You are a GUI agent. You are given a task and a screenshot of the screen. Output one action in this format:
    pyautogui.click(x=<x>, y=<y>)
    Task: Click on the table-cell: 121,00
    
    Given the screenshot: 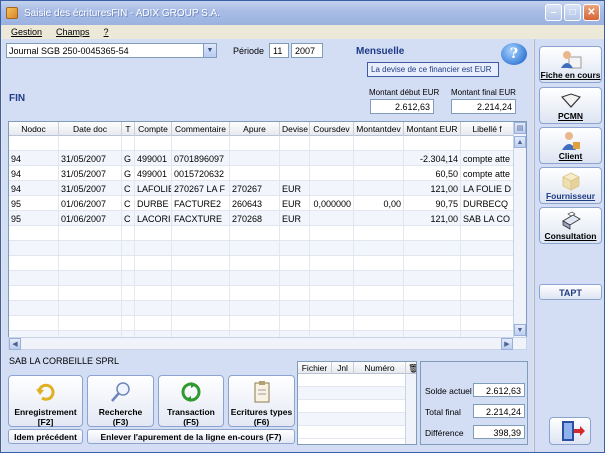 What is the action you would take?
    pyautogui.click(x=432, y=188)
    